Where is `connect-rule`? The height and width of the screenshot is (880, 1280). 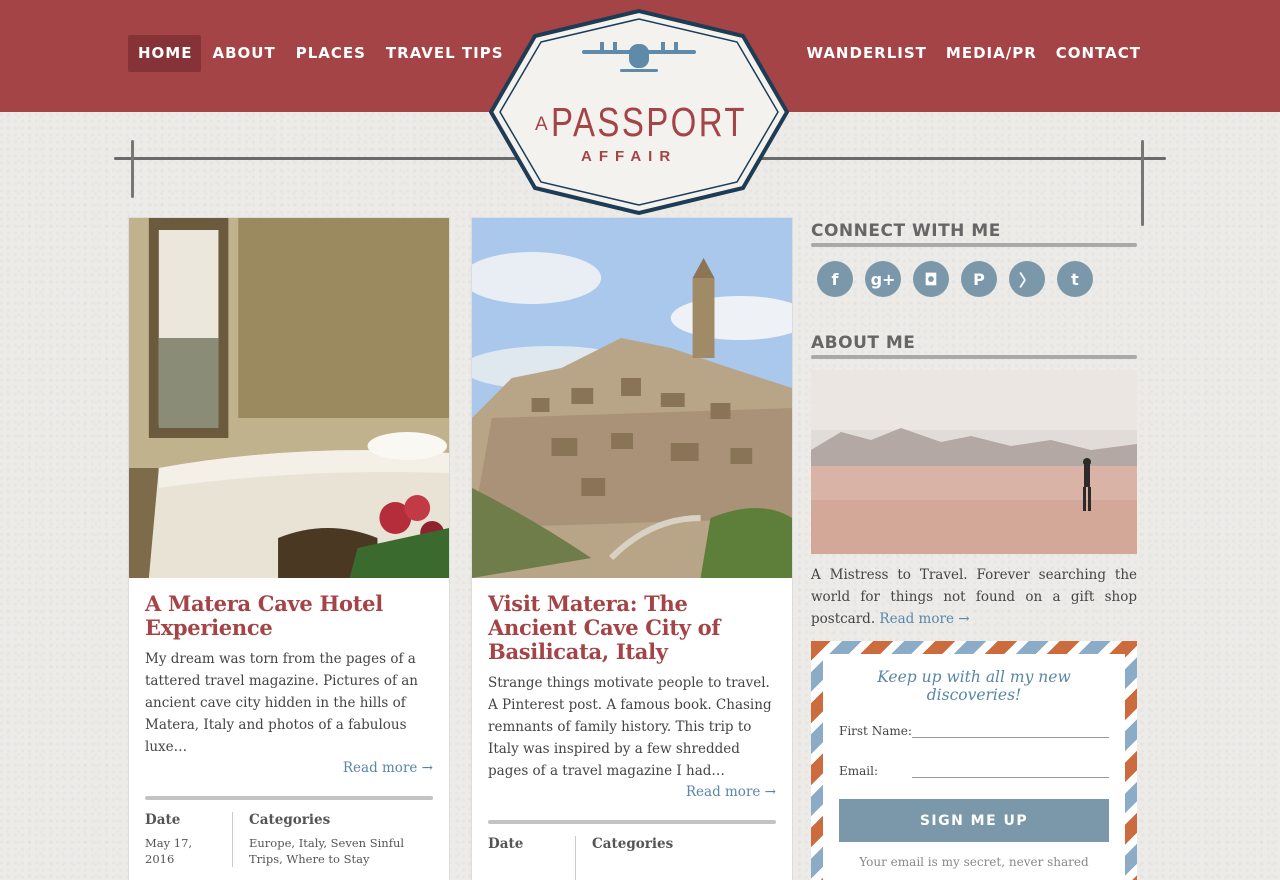
connect-rule is located at coordinates (974, 245).